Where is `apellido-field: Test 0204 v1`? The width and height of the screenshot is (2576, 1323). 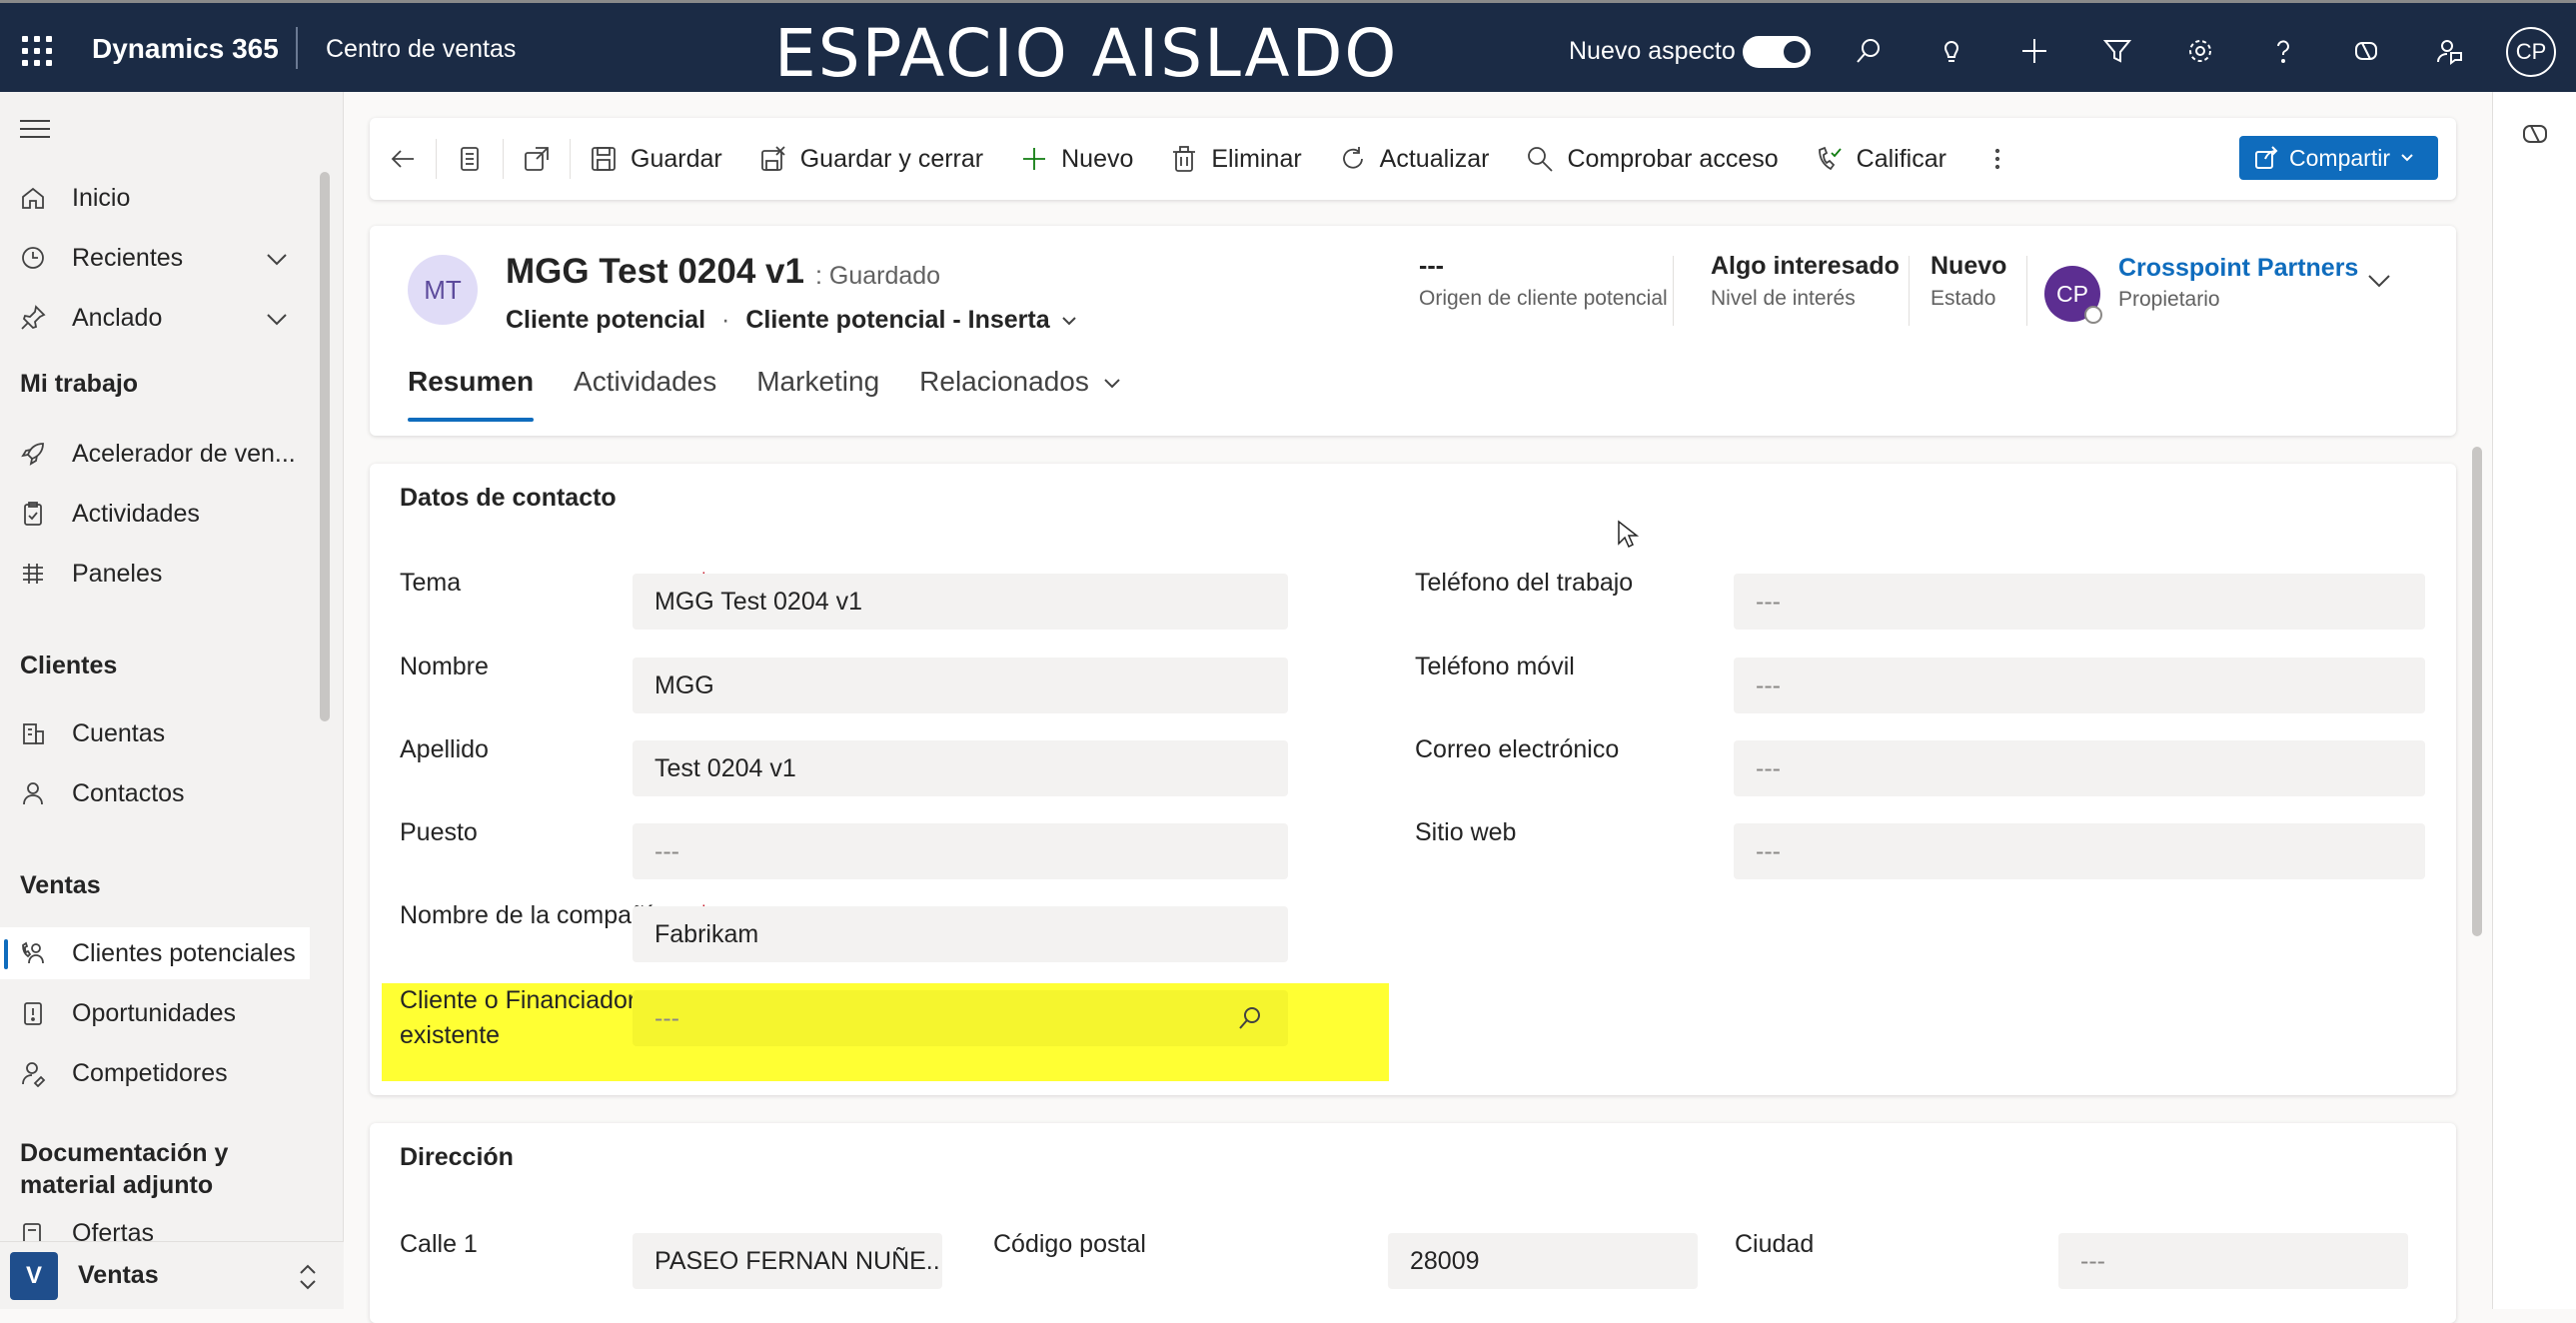
apellido-field: Test 0204 v1 is located at coordinates (960, 768).